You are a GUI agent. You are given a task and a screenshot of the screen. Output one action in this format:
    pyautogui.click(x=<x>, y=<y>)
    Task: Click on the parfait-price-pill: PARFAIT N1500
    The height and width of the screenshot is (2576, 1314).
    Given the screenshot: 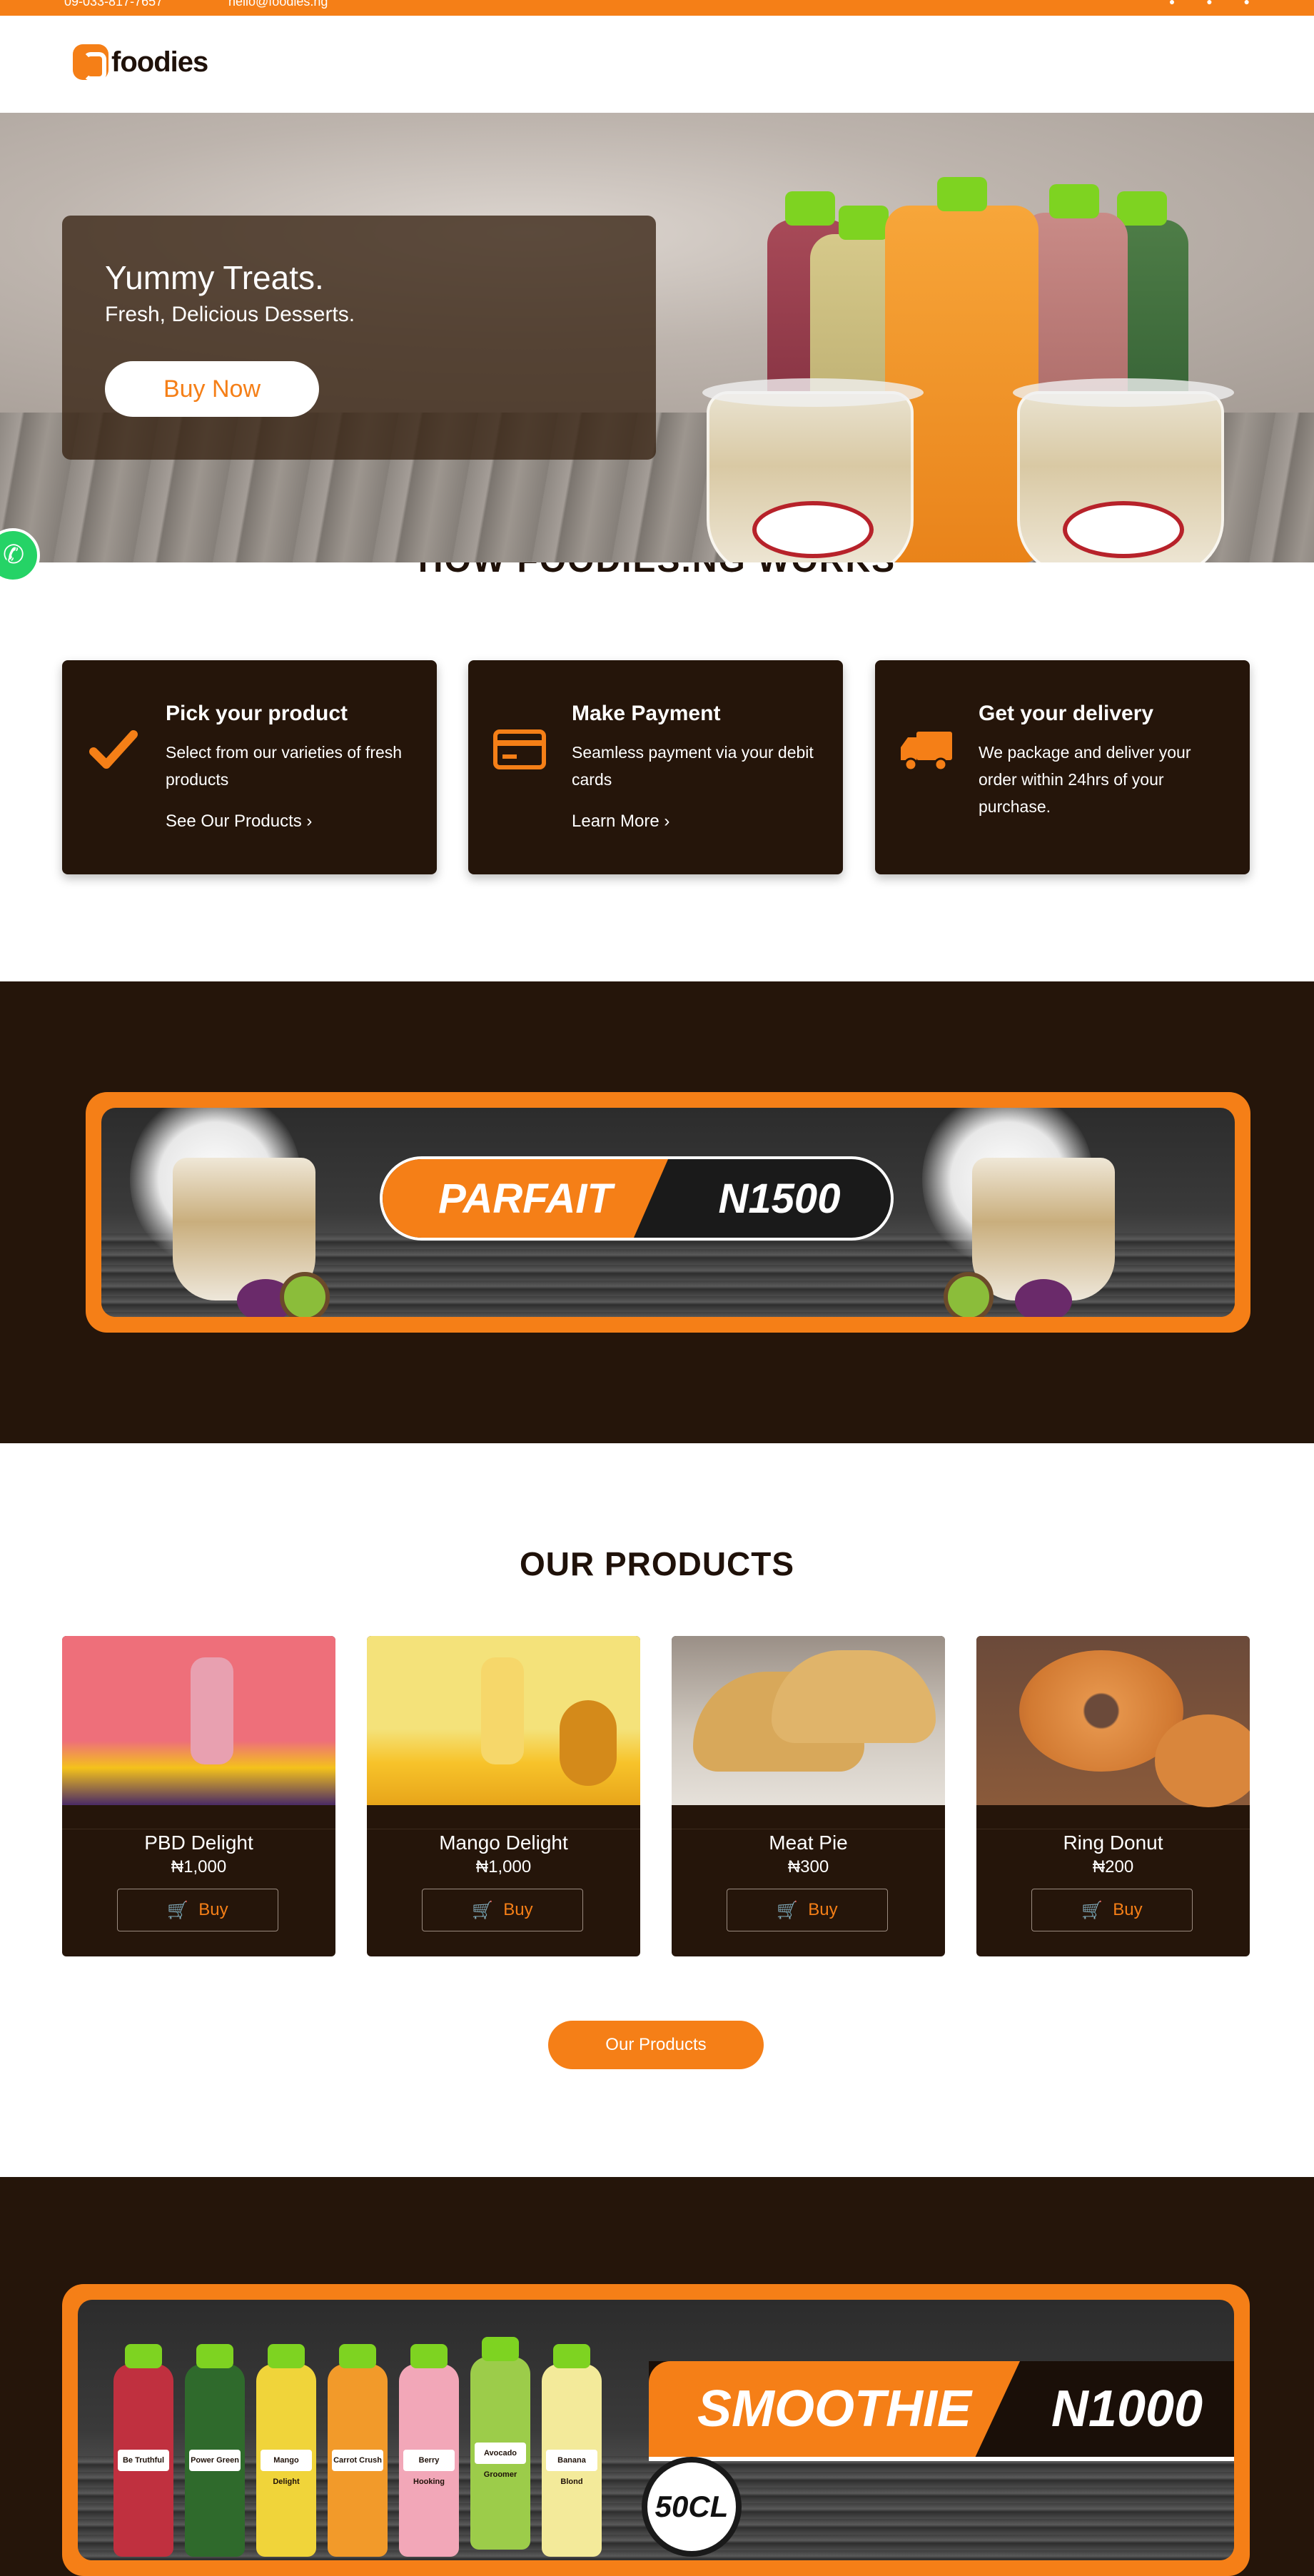 What is the action you would take?
    pyautogui.click(x=637, y=1198)
    